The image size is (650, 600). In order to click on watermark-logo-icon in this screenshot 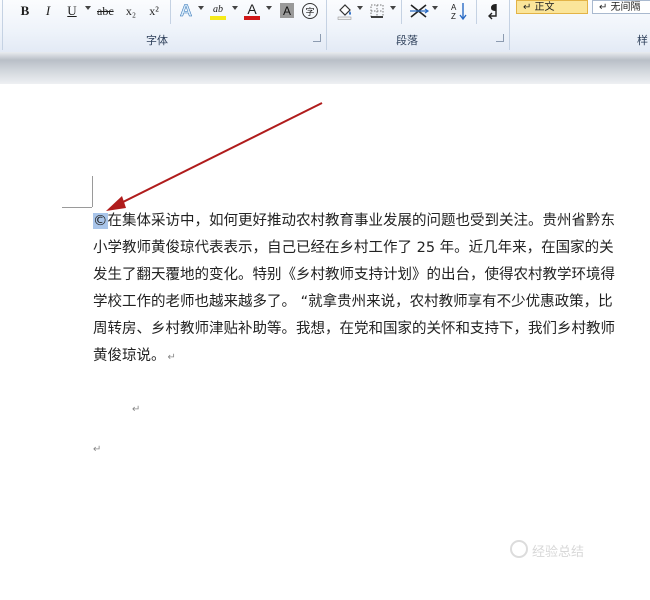, I will do `click(519, 549)`.